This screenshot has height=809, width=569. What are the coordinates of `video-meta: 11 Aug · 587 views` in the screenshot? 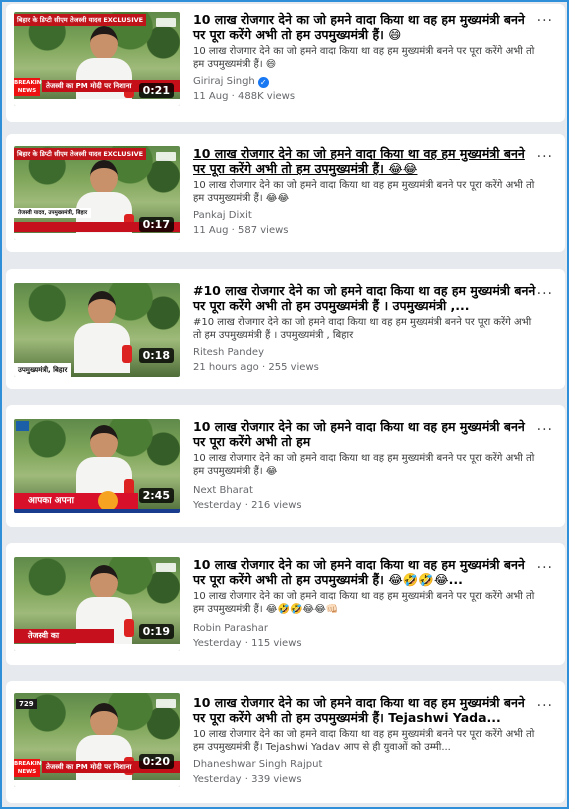 It's located at (241, 230).